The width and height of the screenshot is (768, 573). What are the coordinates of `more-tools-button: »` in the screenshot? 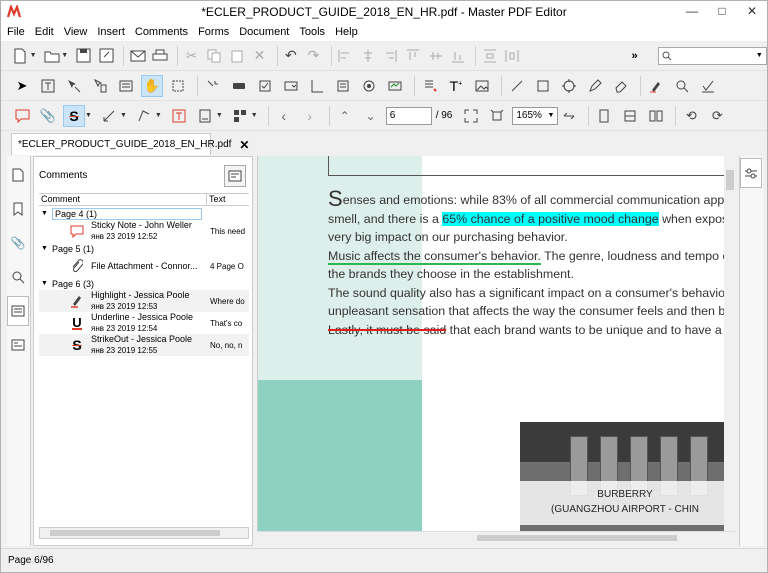 It's located at (634, 56).